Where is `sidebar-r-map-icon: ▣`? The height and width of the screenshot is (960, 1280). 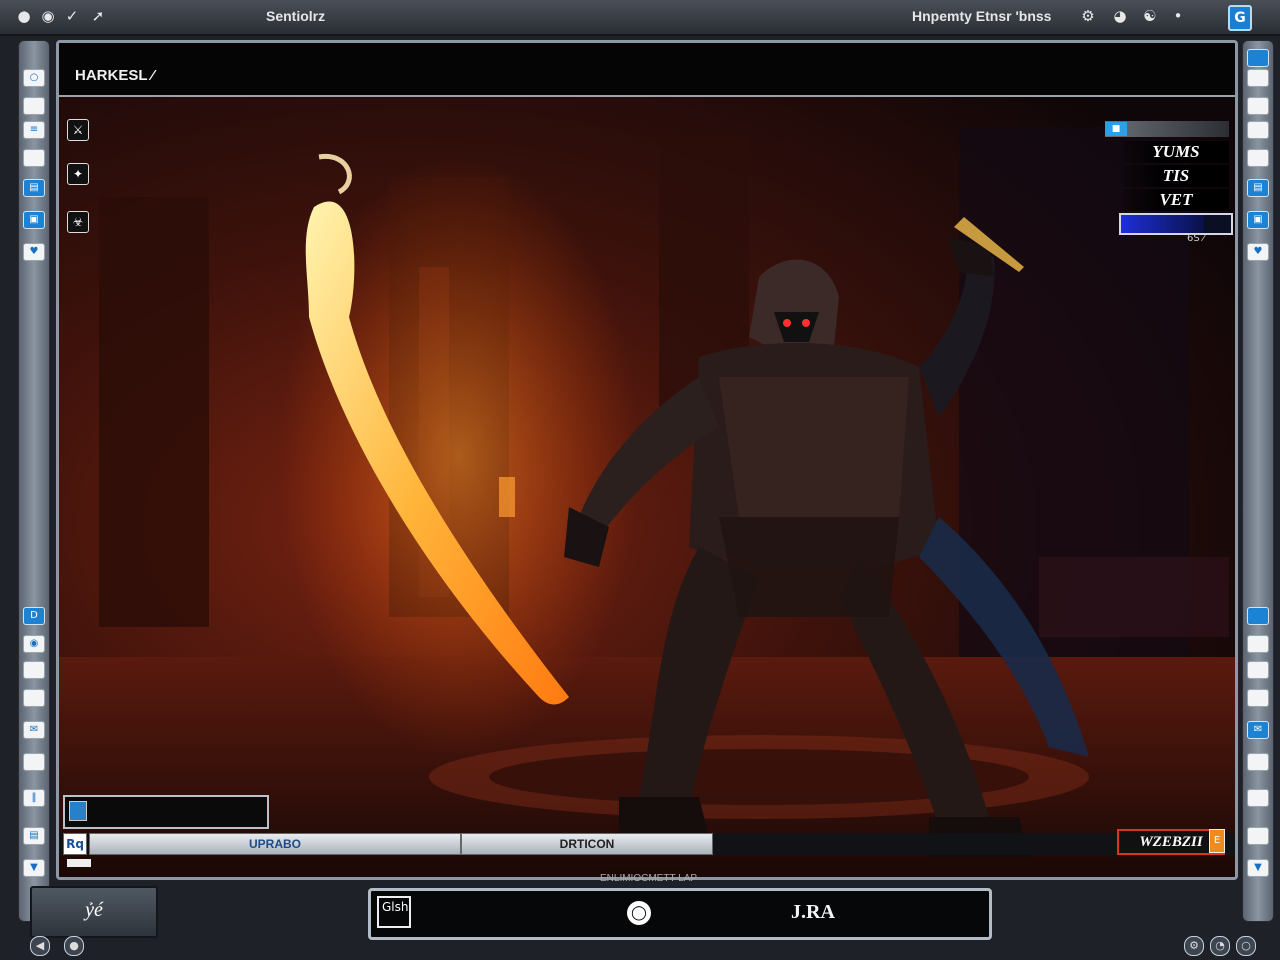
sidebar-r-map-icon: ▣ is located at coordinates (1258, 220).